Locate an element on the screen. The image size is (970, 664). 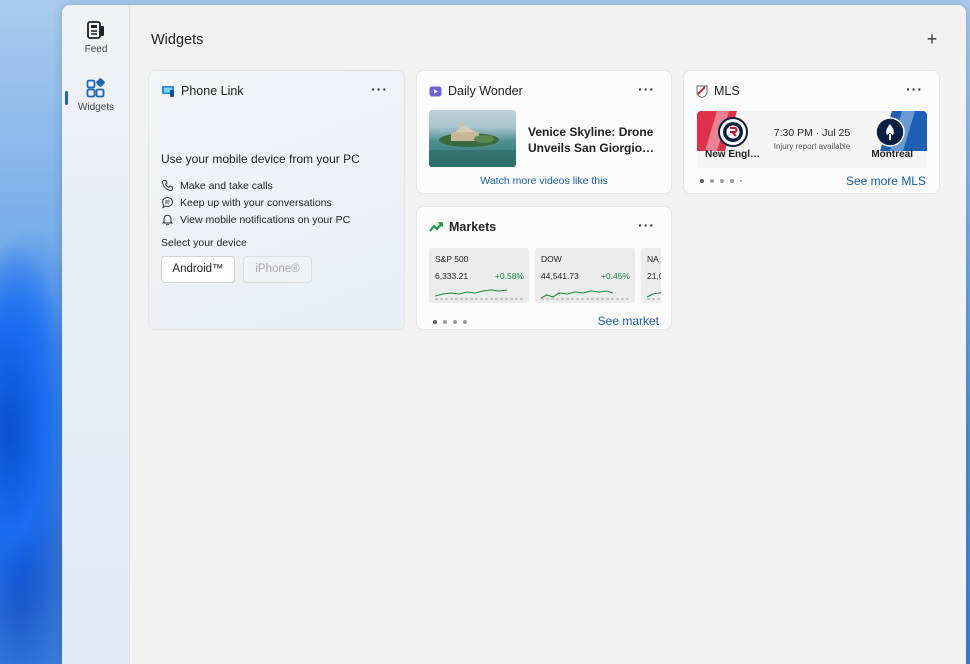
phone-link-headline: Use your mobile device from your PC is located at coordinates (260, 159).